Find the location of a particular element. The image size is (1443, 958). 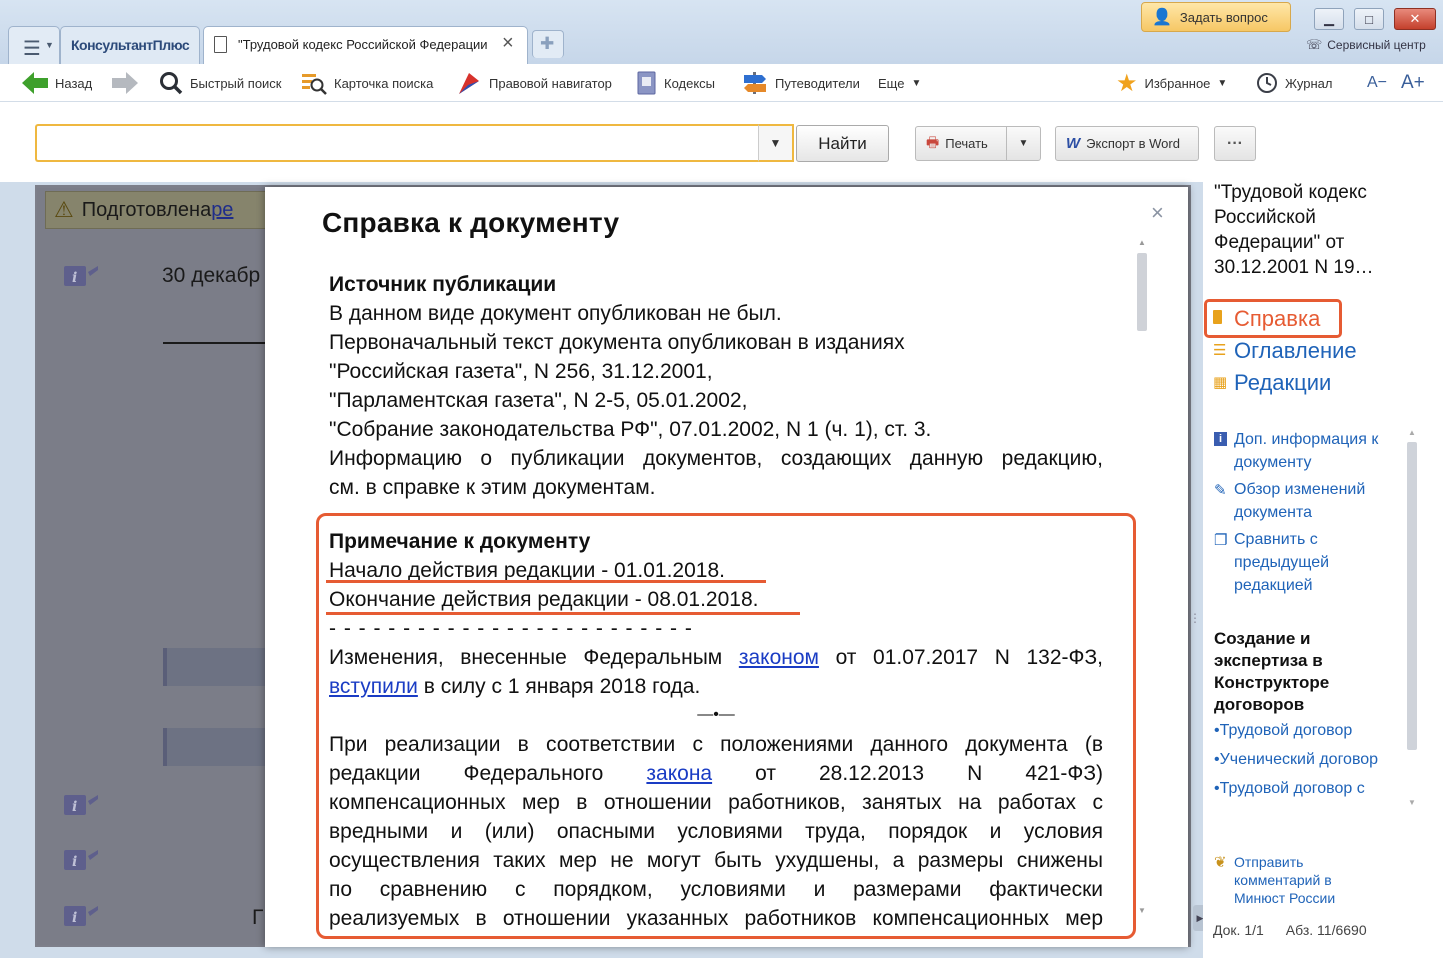

changes-text: Изменения, внесенные Федеральным is located at coordinates (534, 657).